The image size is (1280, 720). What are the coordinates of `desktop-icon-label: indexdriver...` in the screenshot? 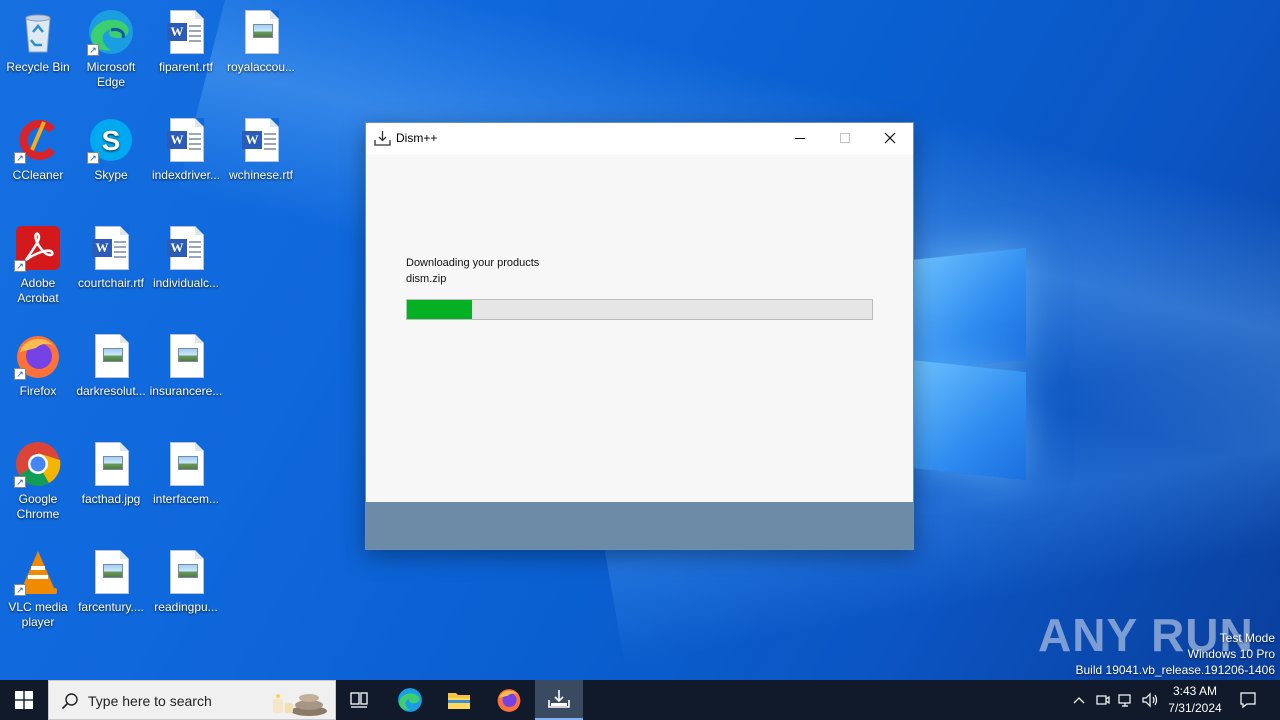 It's located at (186, 175).